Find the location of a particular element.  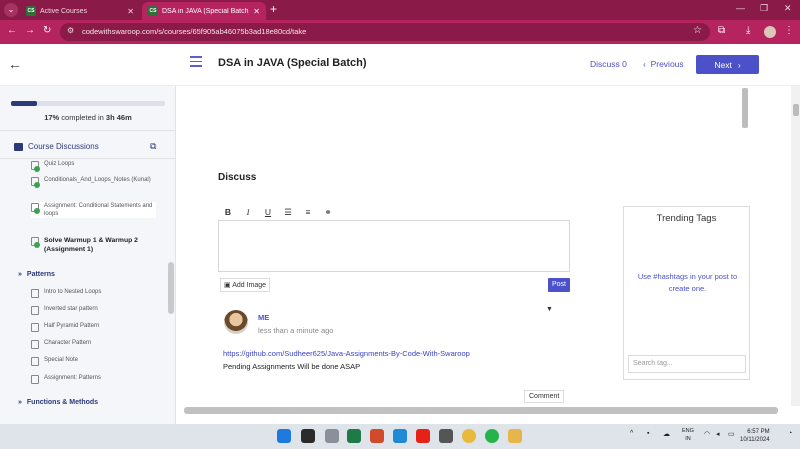

next-label: Next is located at coordinates (723, 64).